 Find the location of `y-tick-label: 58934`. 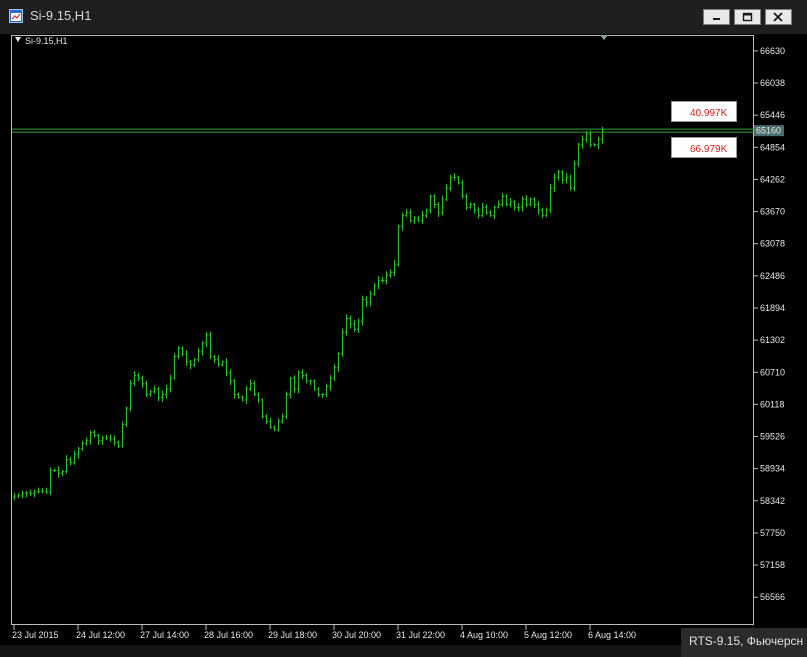

y-tick-label: 58934 is located at coordinates (772, 469).